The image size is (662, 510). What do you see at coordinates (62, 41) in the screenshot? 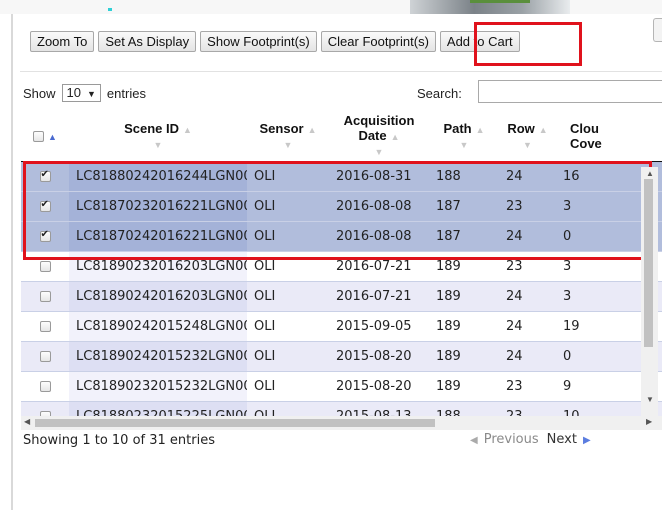
I see `zoom-to-button: Zoom To` at bounding box center [62, 41].